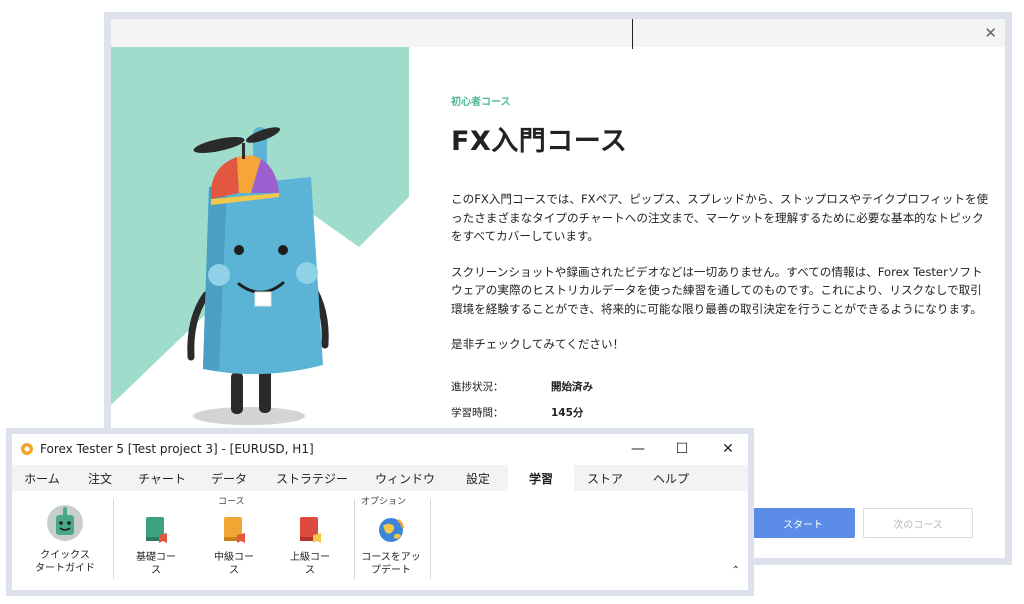 The image size is (1024, 604). What do you see at coordinates (100, 478) in the screenshot?
I see `tab-order: 注文` at bounding box center [100, 478].